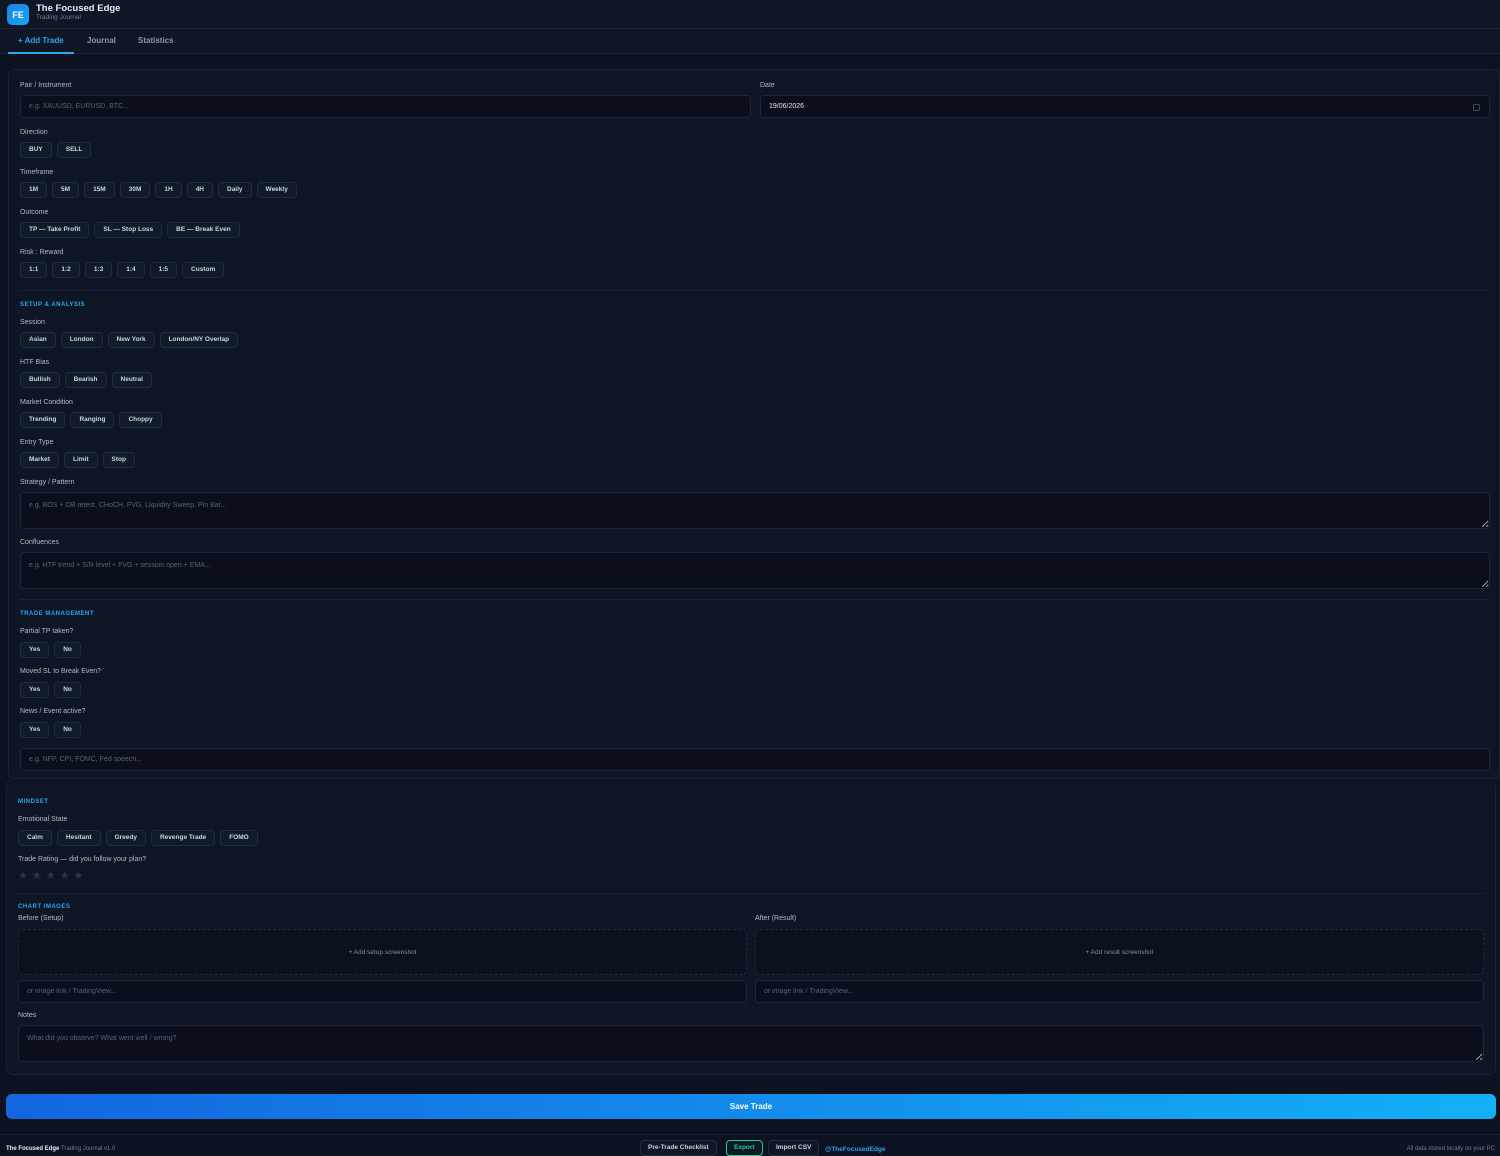 The image size is (1500, 1156). I want to click on strategy-label: Strategy / Pattern, so click(47, 482).